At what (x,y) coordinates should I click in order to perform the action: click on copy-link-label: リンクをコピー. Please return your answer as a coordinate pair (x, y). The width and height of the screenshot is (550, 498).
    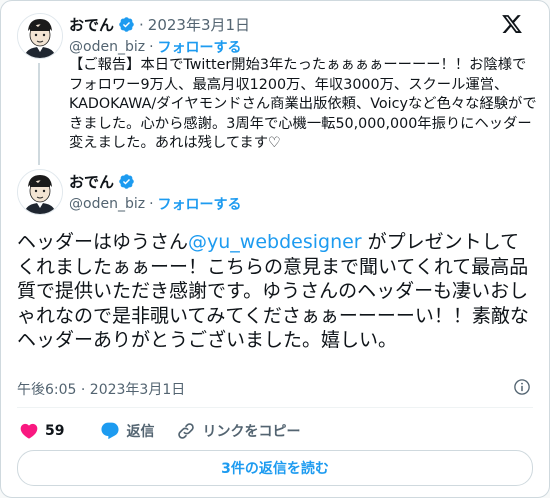
    Looking at the image, I should click on (251, 432).